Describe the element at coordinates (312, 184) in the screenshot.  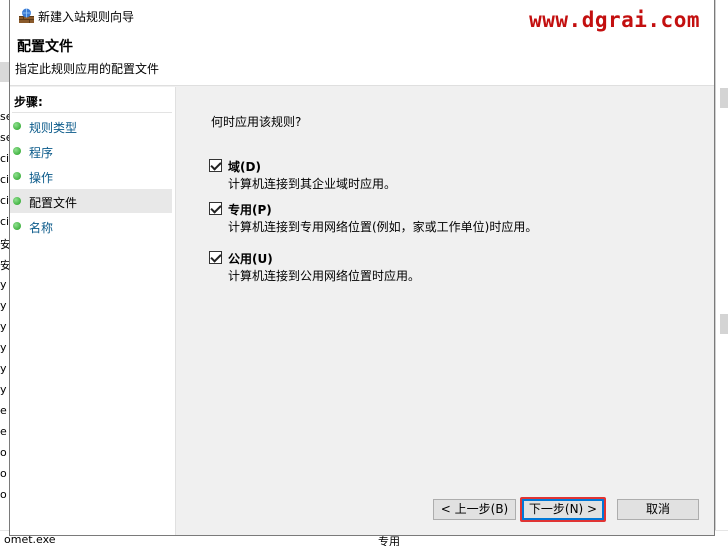
I see `option-description: 计算机连接到其企业域时应用。` at that location.